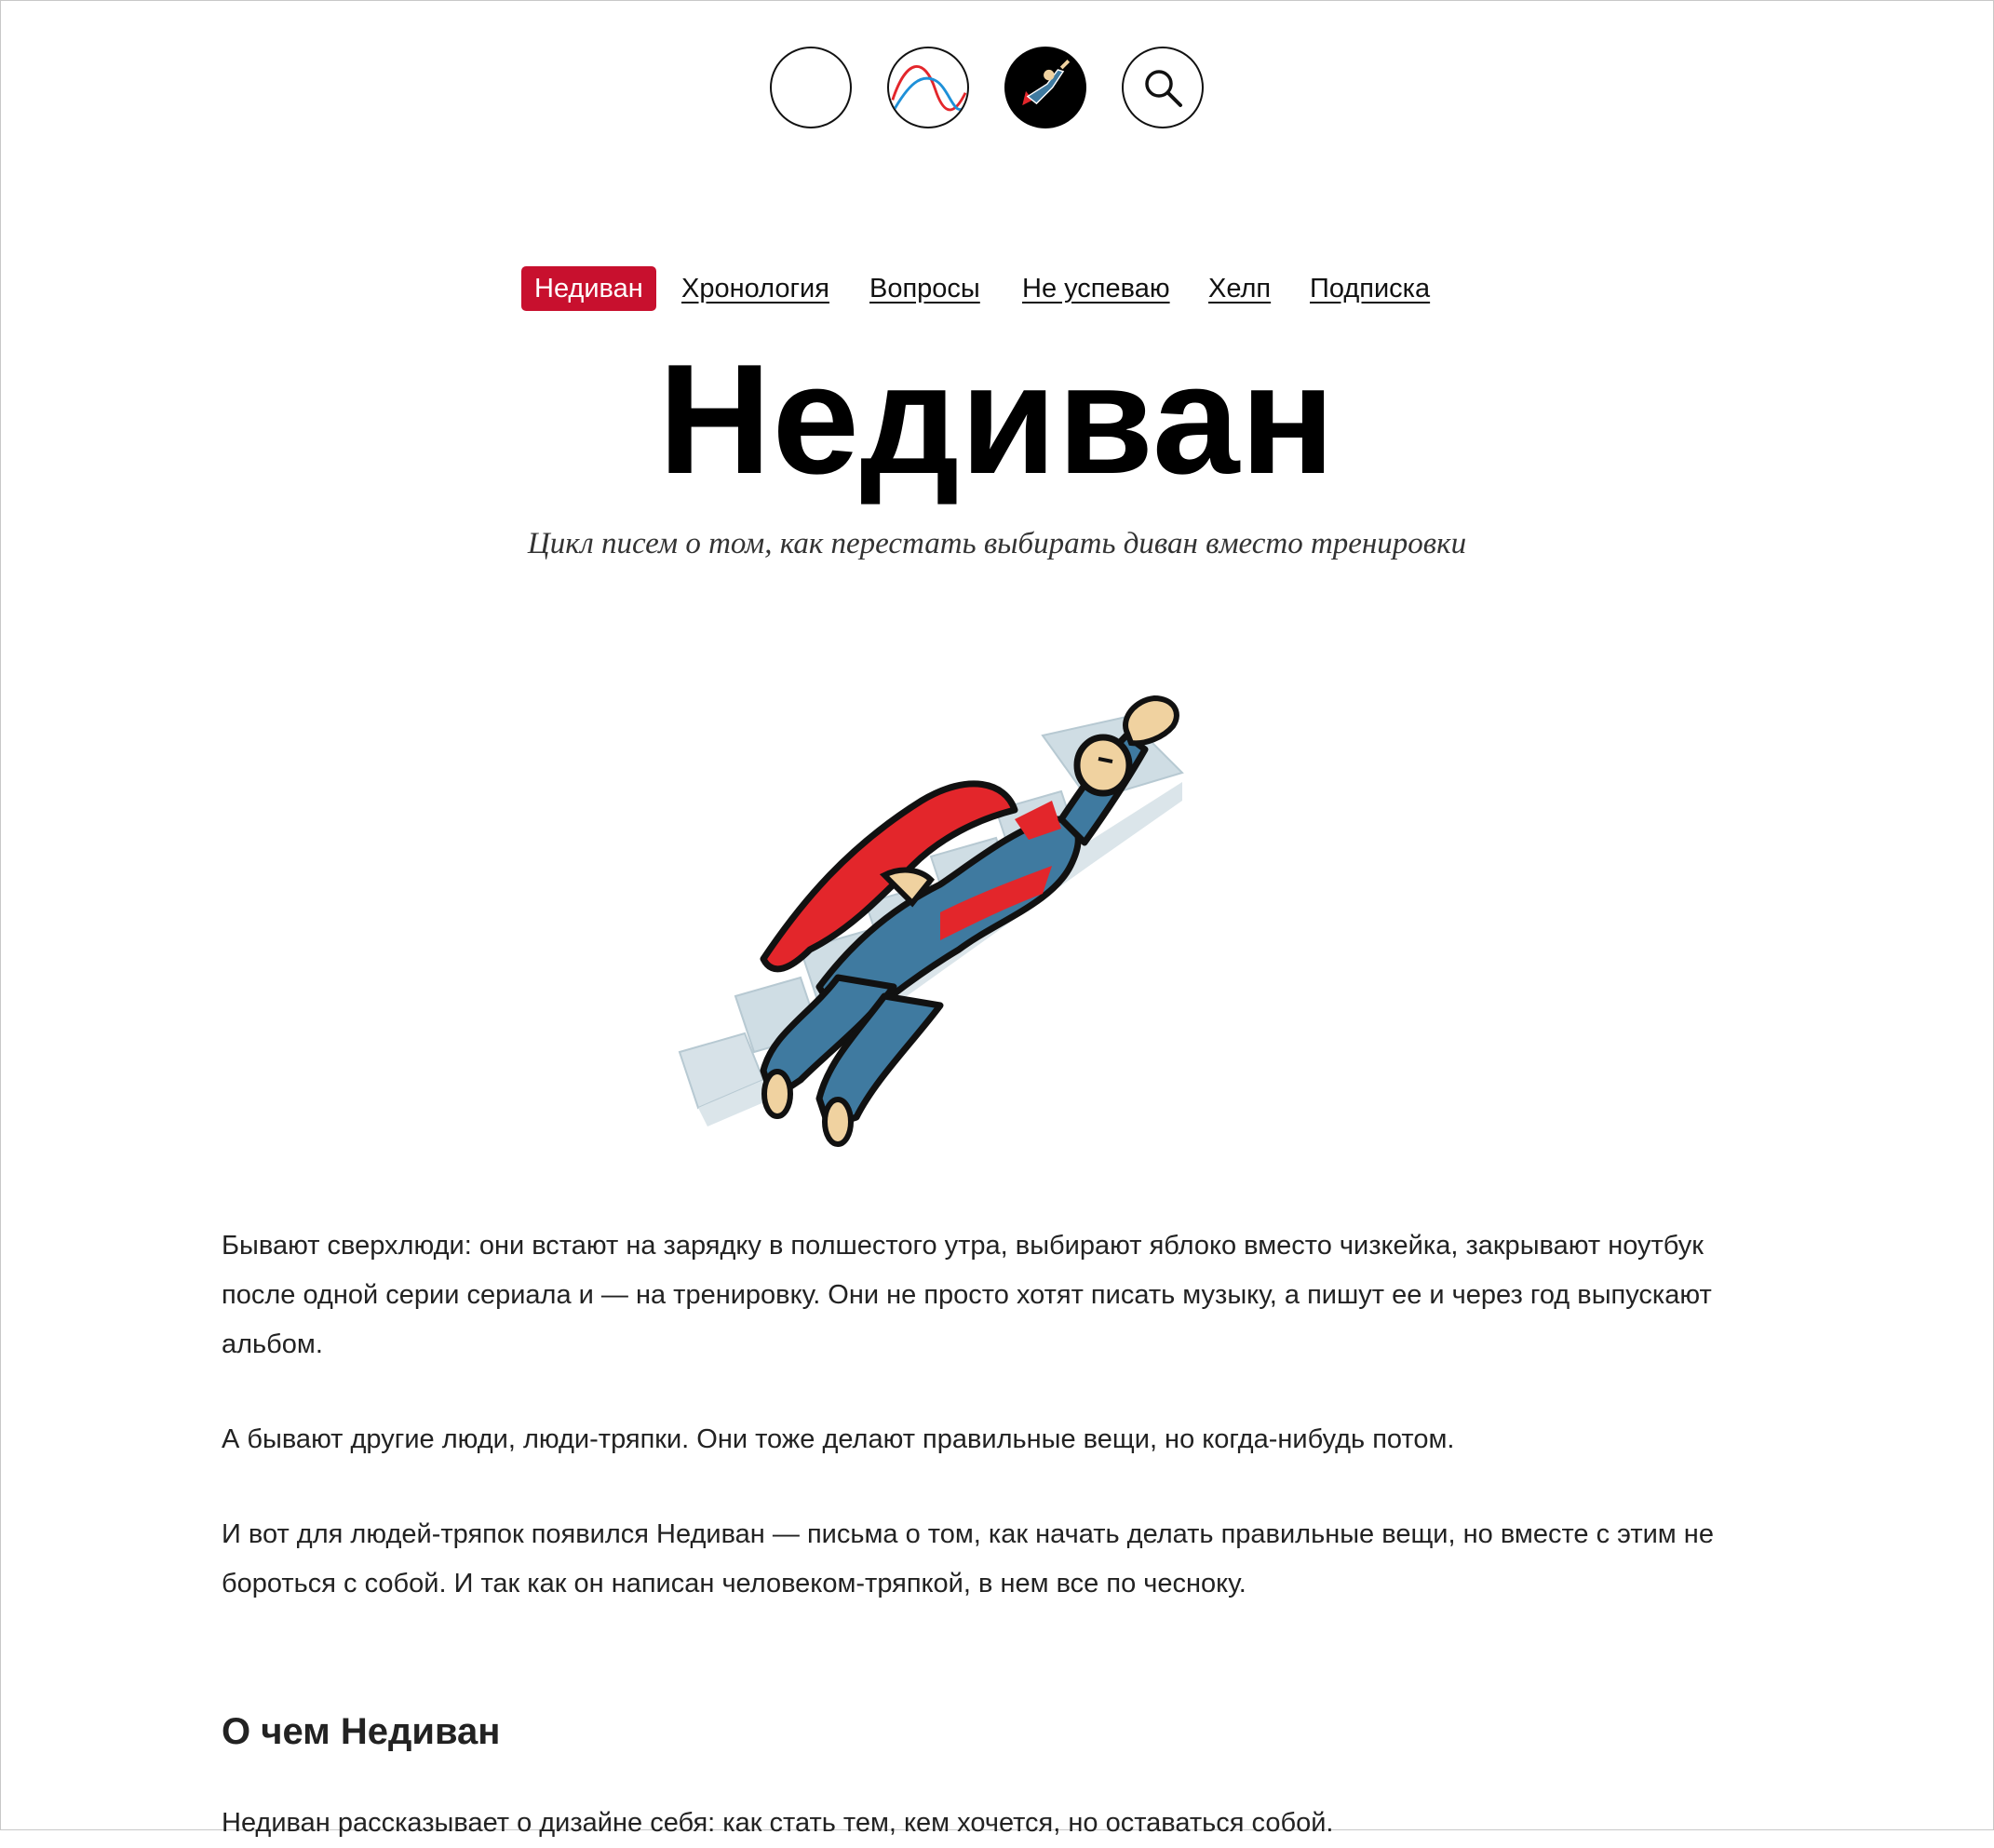 The height and width of the screenshot is (1848, 1994). What do you see at coordinates (588, 288) in the screenshot?
I see `nav-item-nedivan: Недиван` at bounding box center [588, 288].